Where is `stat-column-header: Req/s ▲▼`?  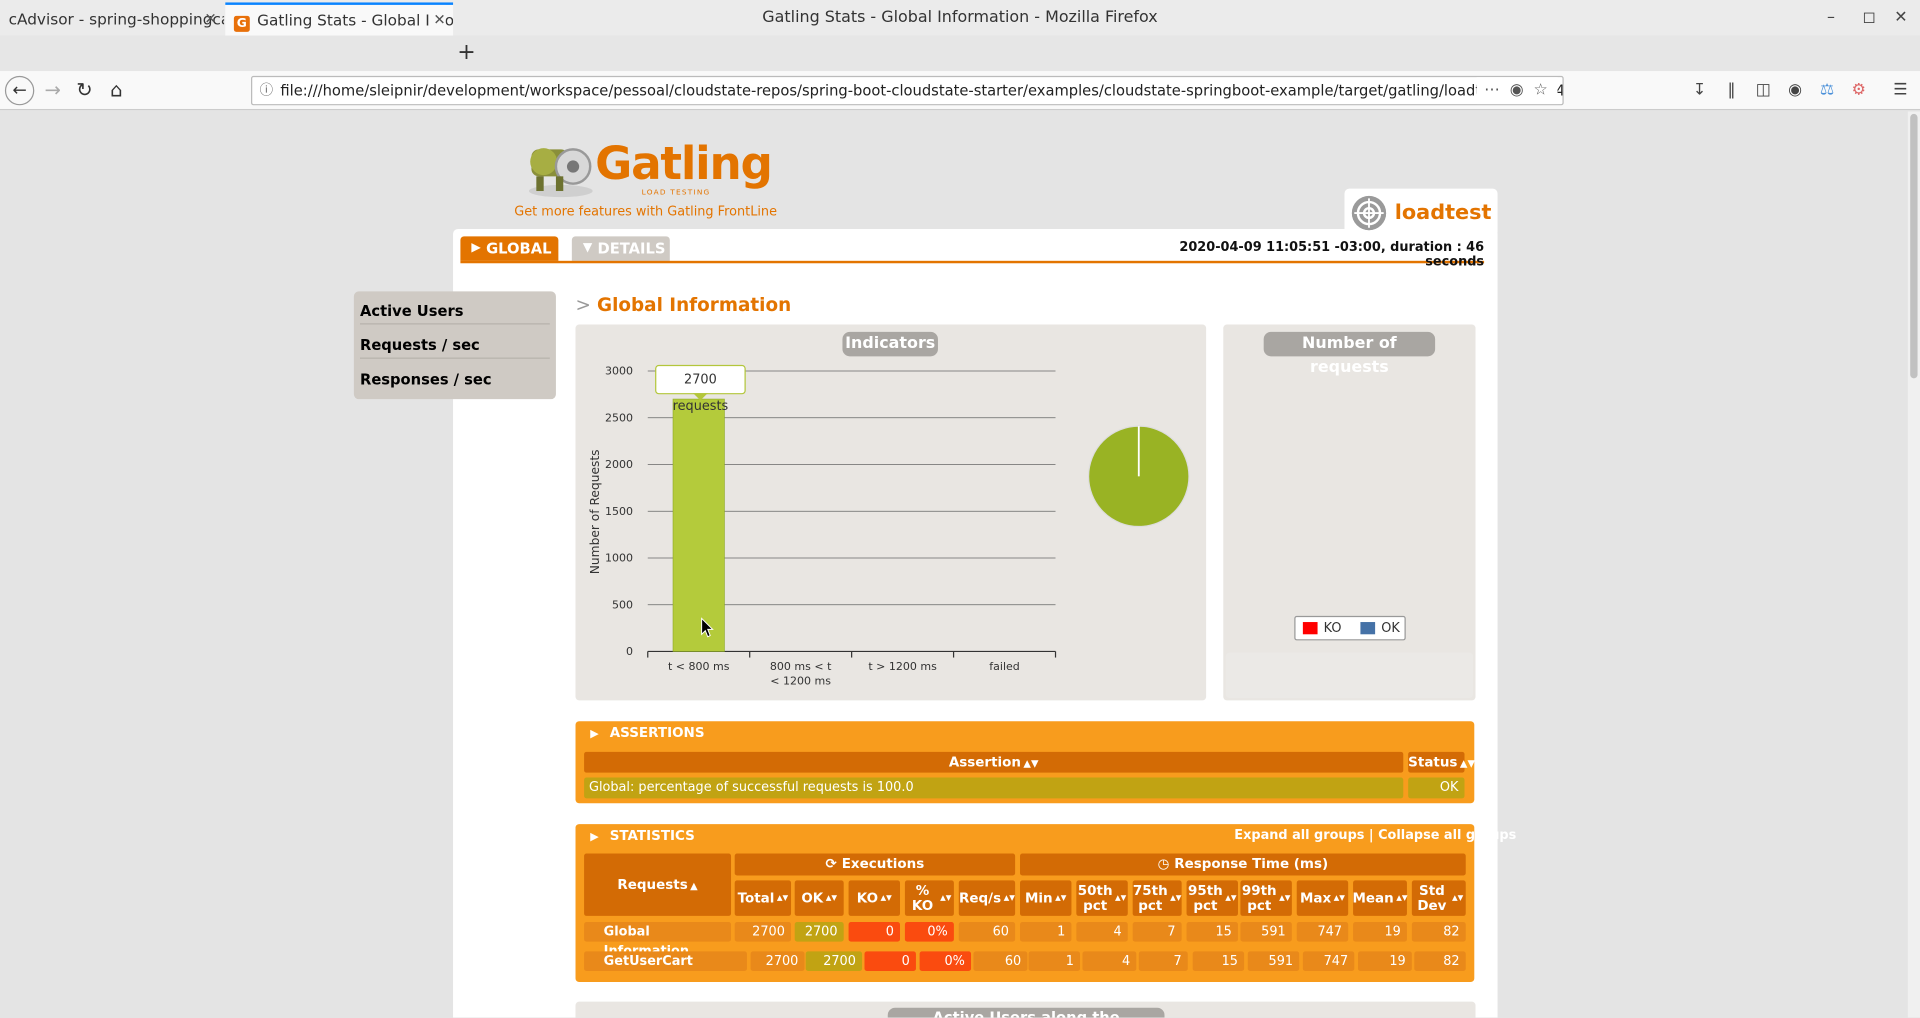
stat-column-header: Req/s ▲▼ is located at coordinates (987, 898).